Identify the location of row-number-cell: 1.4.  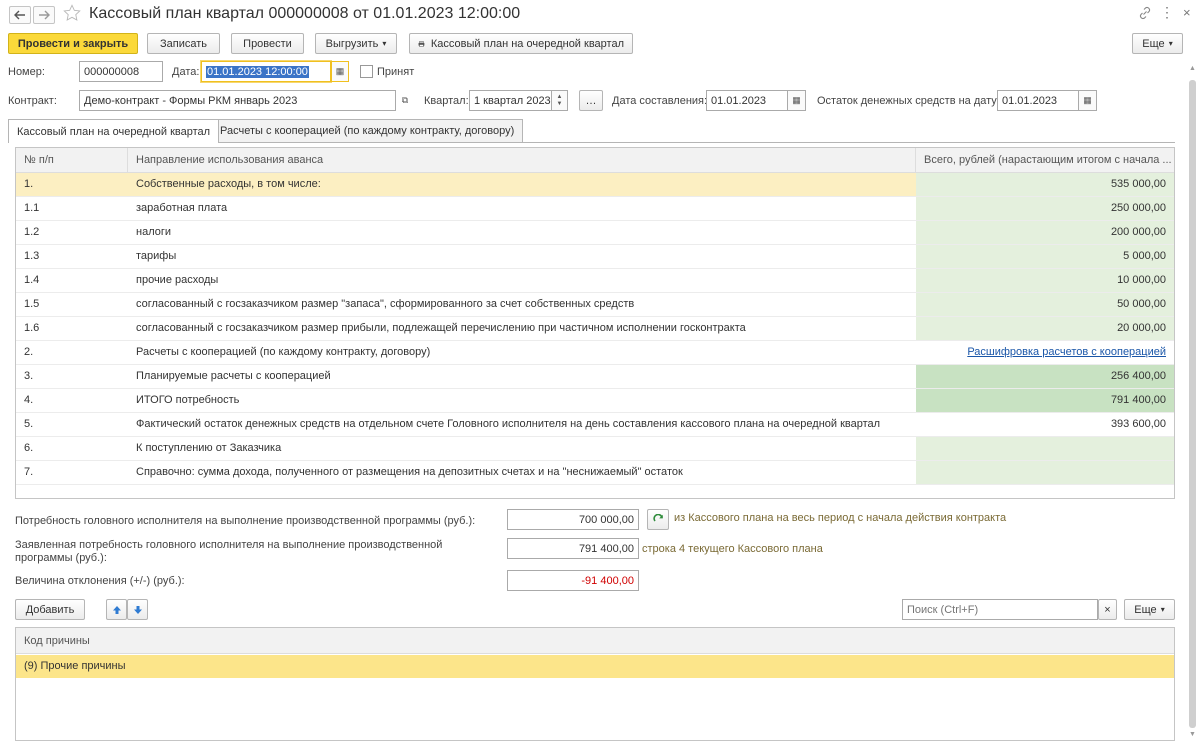
(32, 280).